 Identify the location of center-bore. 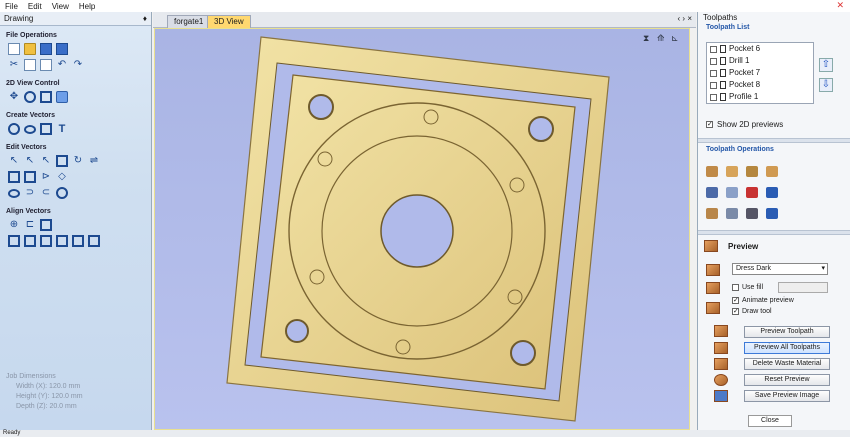
(417, 231).